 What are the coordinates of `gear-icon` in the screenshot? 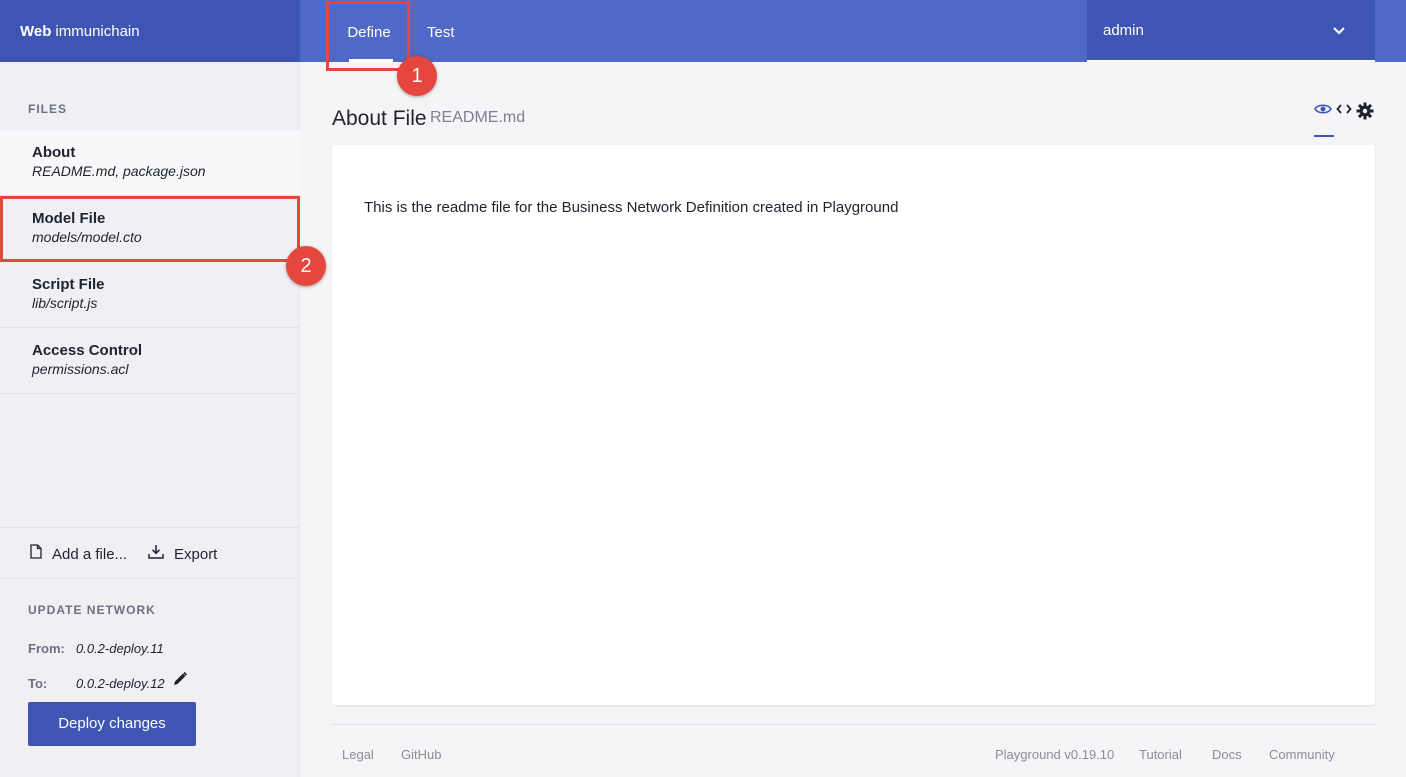 It's located at (1365, 113).